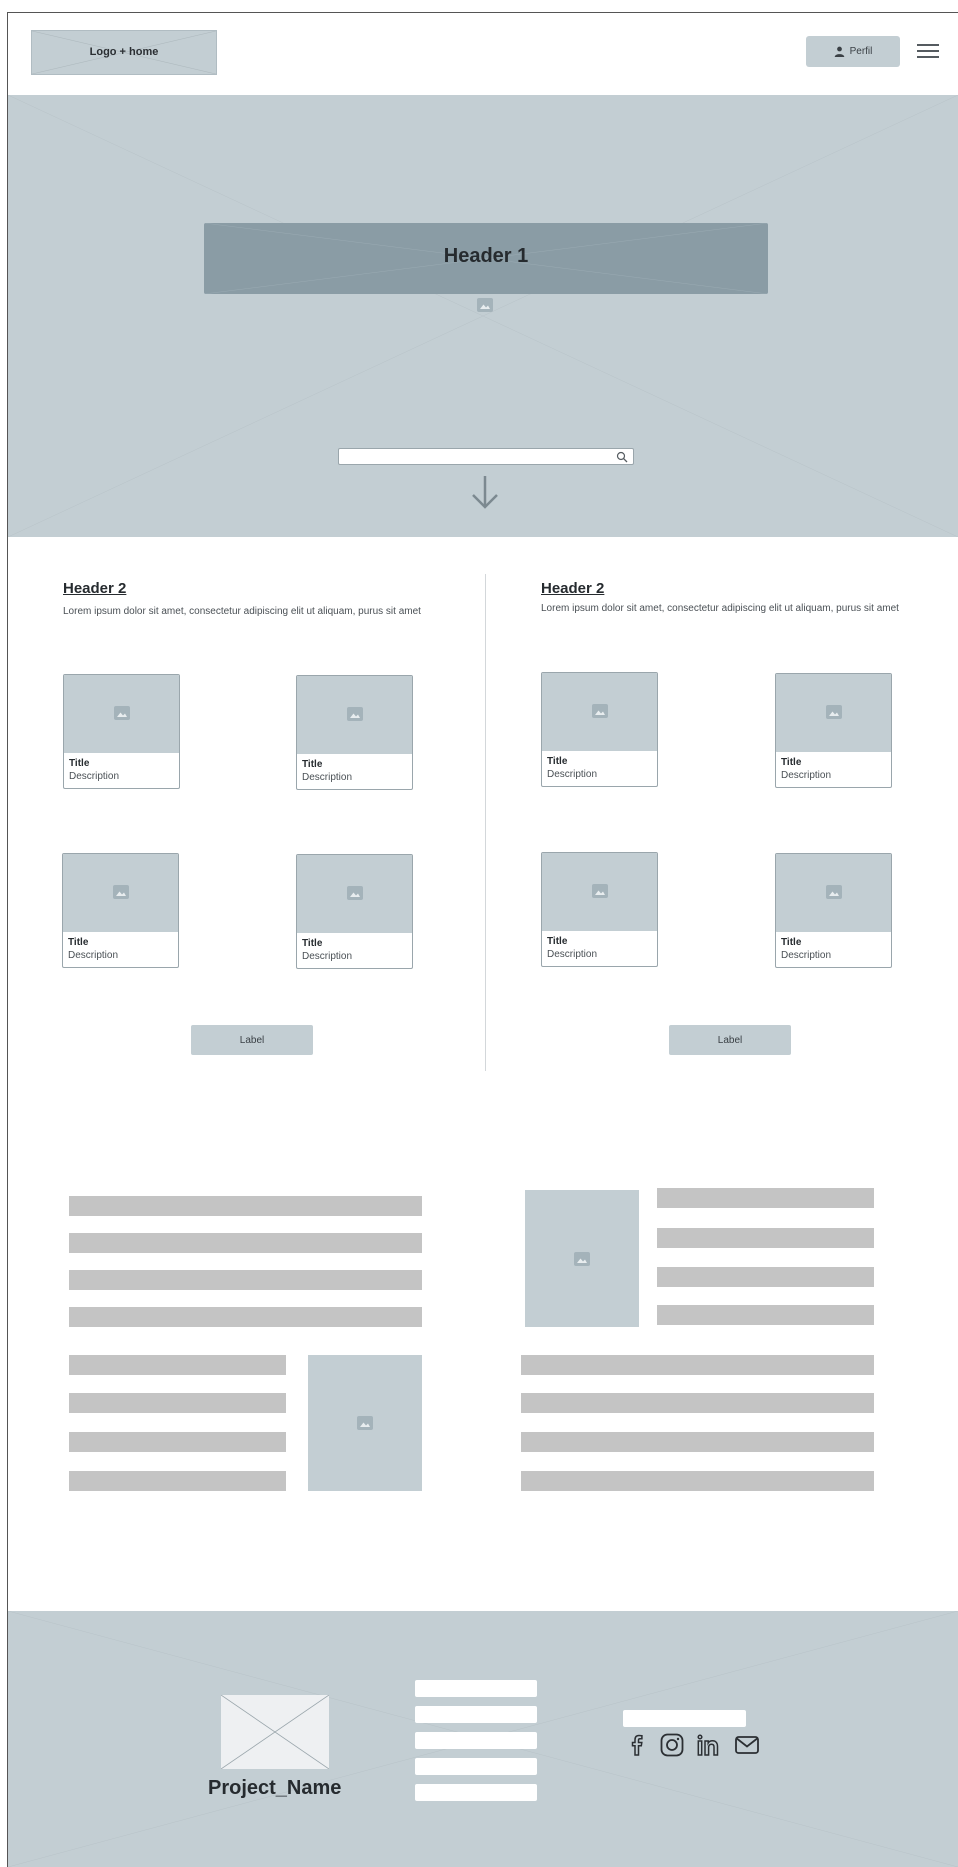 The image size is (958, 1867). I want to click on logo-label: Logo + home, so click(124, 52).